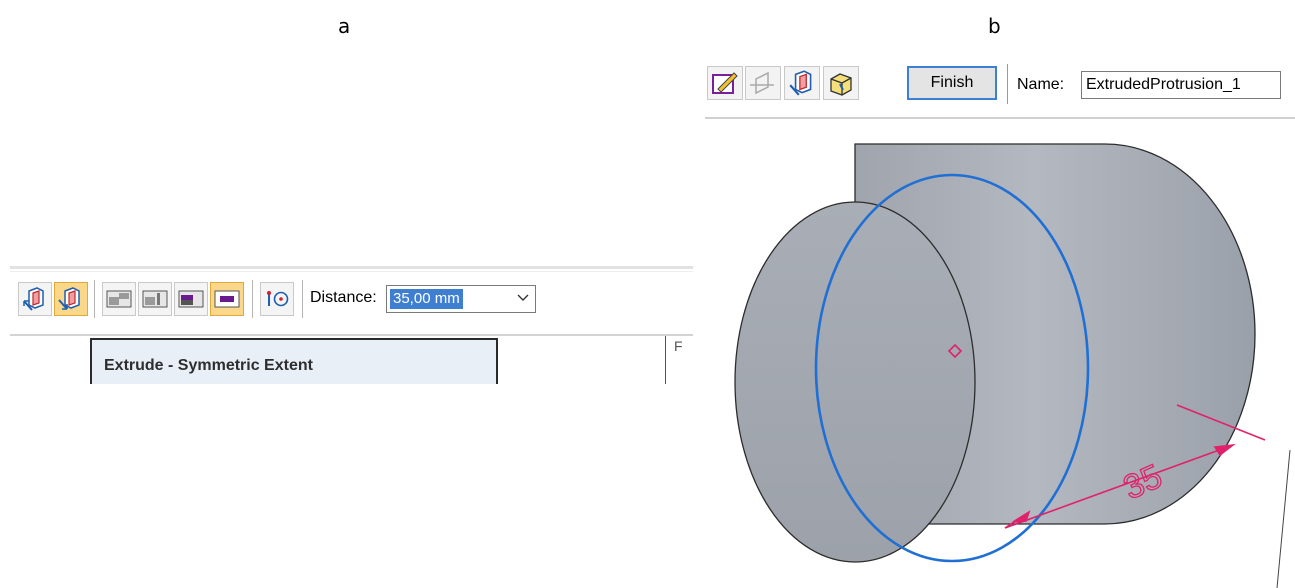  What do you see at coordinates (344, 26) in the screenshot?
I see `panel-label-a: a` at bounding box center [344, 26].